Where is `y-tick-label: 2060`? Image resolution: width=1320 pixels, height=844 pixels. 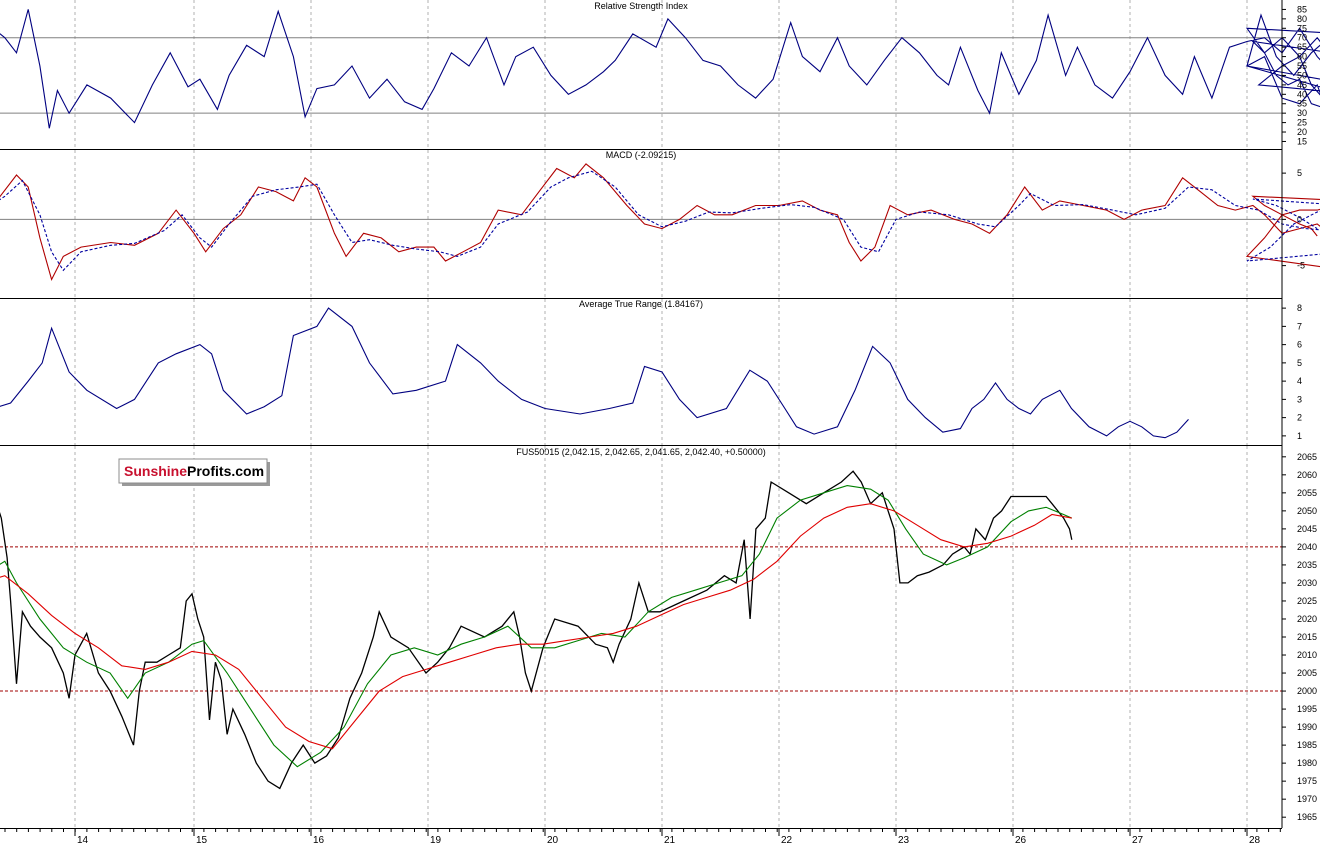 y-tick-label: 2060 is located at coordinates (1307, 475).